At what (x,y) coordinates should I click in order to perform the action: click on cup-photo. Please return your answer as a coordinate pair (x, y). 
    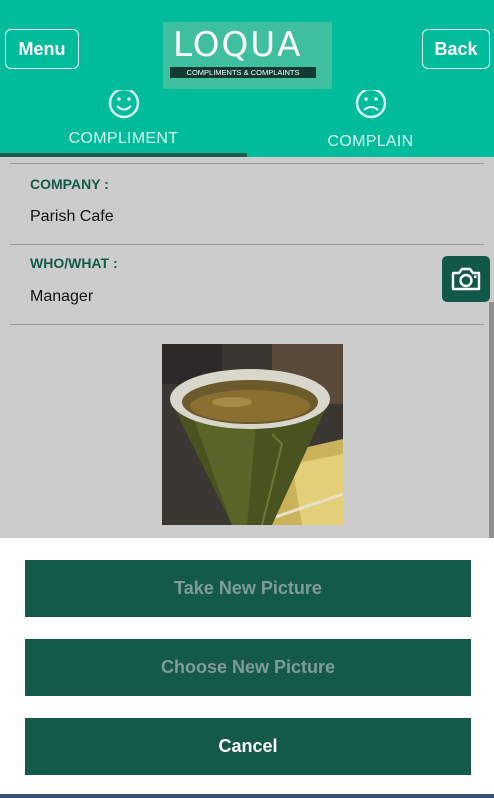
    Looking at the image, I should click on (252, 434).